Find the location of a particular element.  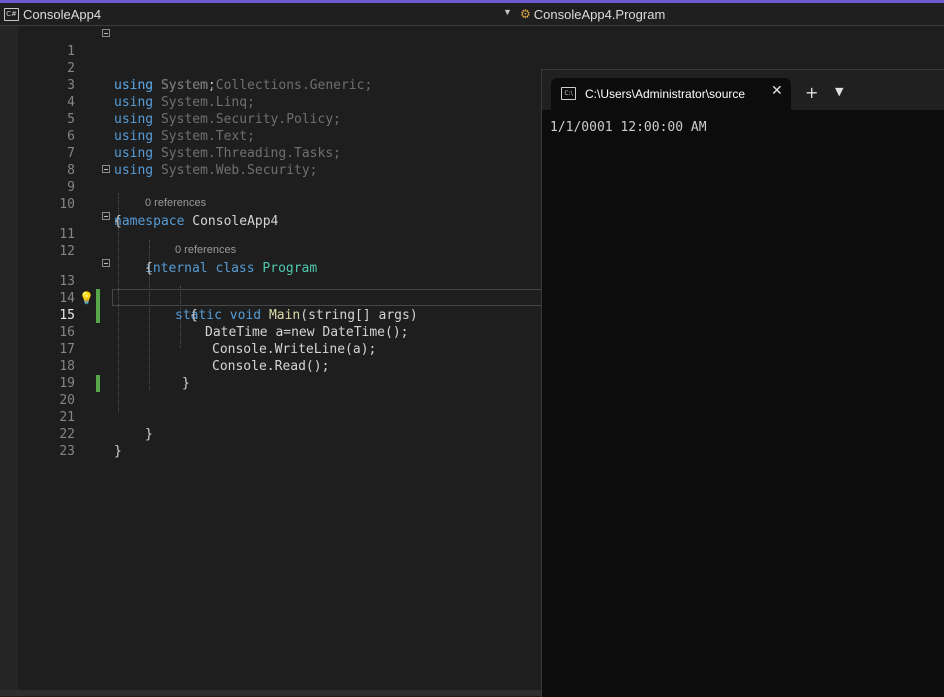

terminal-tab: C:\ C:\Users\Administrator\source ✕ is located at coordinates (671, 94).